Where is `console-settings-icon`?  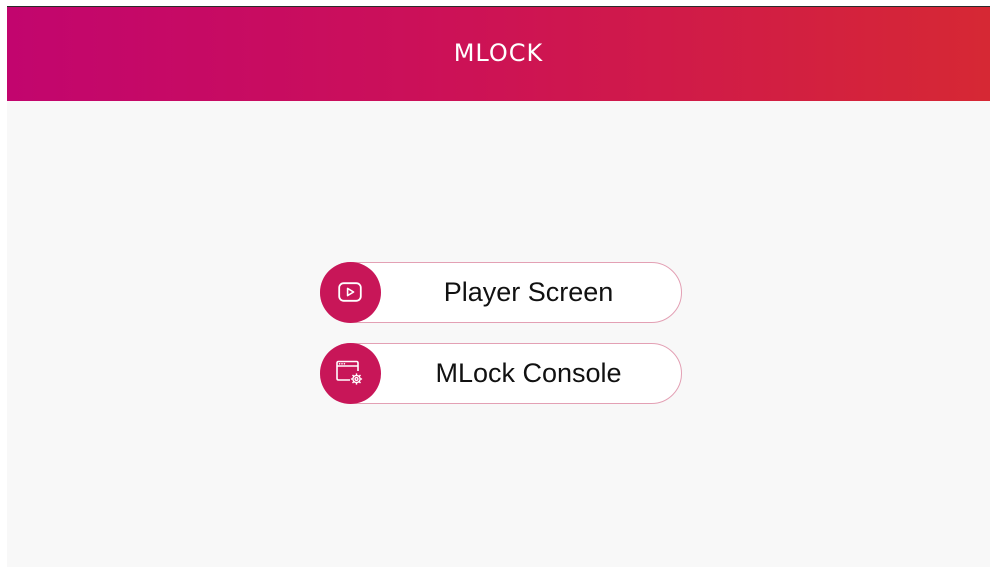
console-settings-icon is located at coordinates (350, 373).